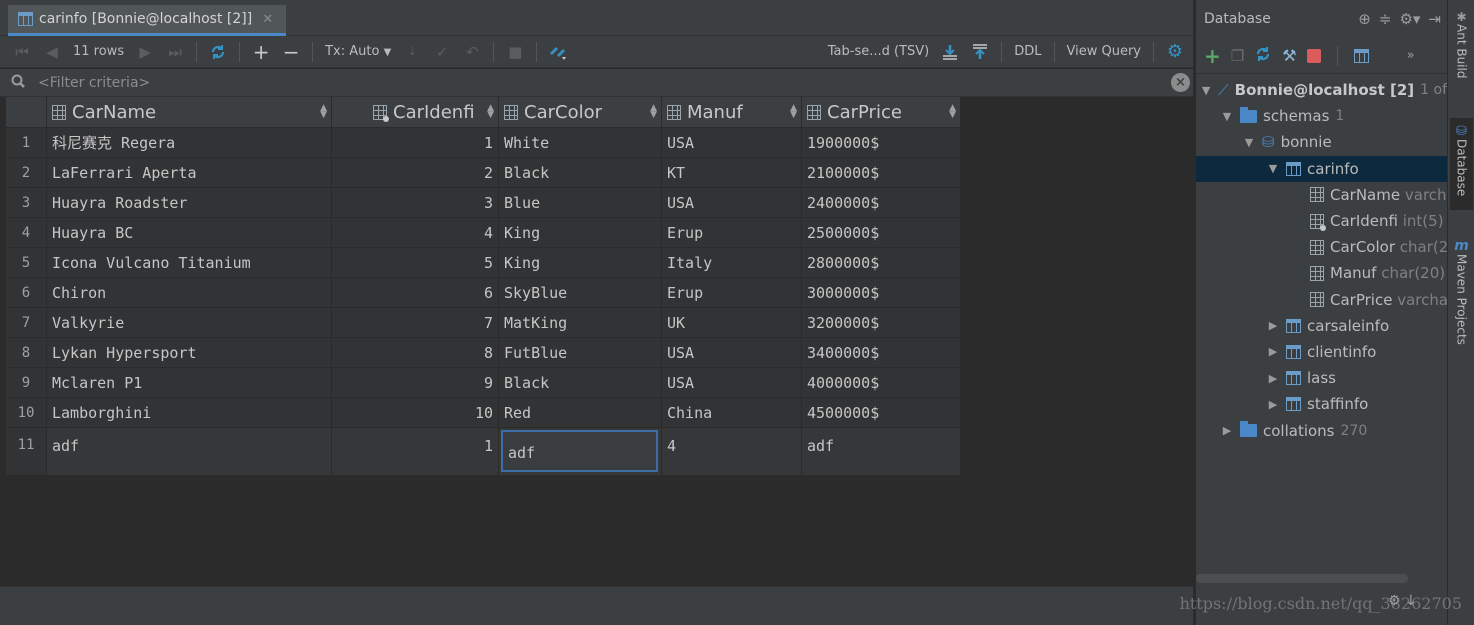  Describe the element at coordinates (1322, 247) in the screenshot. I see `tree-node-column: CarColor char(2` at that location.